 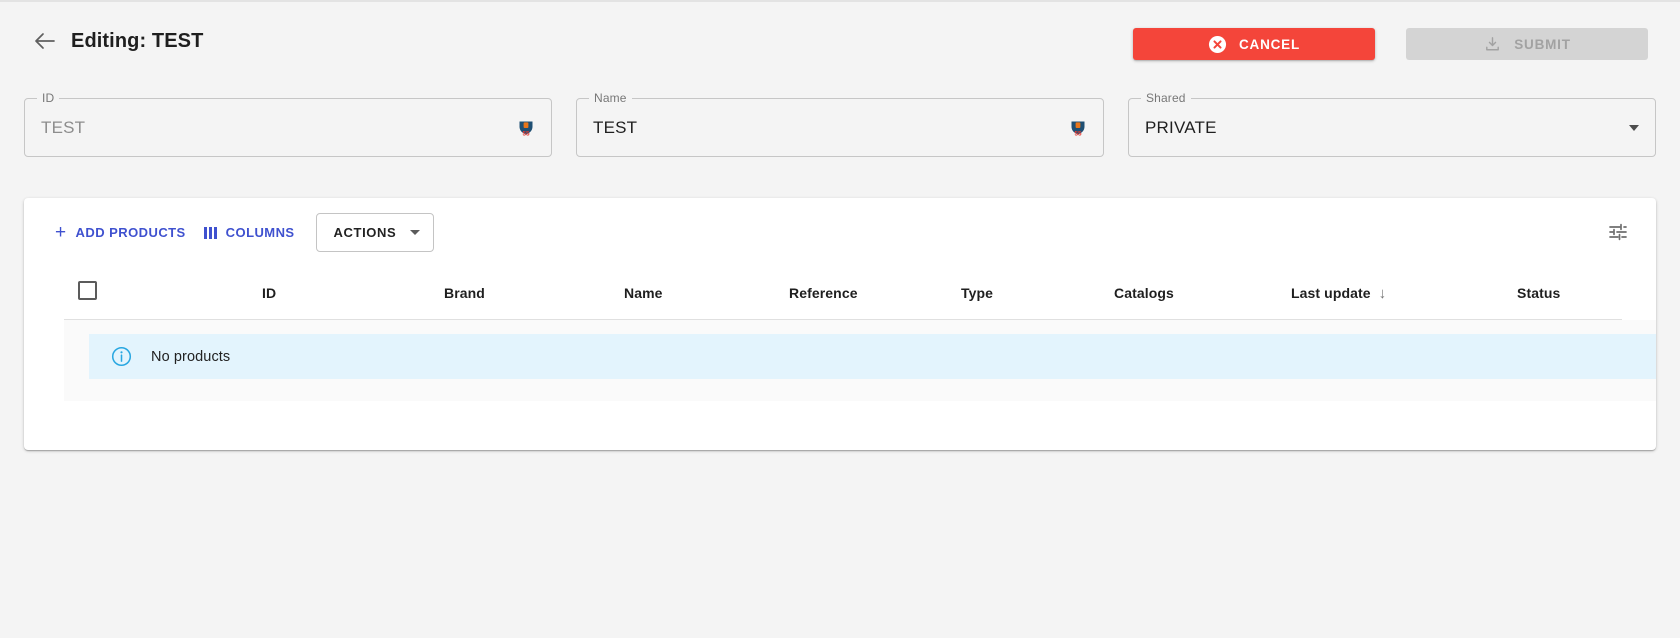 I want to click on table-toolbar: + ADD PRODUCTS COLUMNS ACTIONS, so click(x=840, y=232).